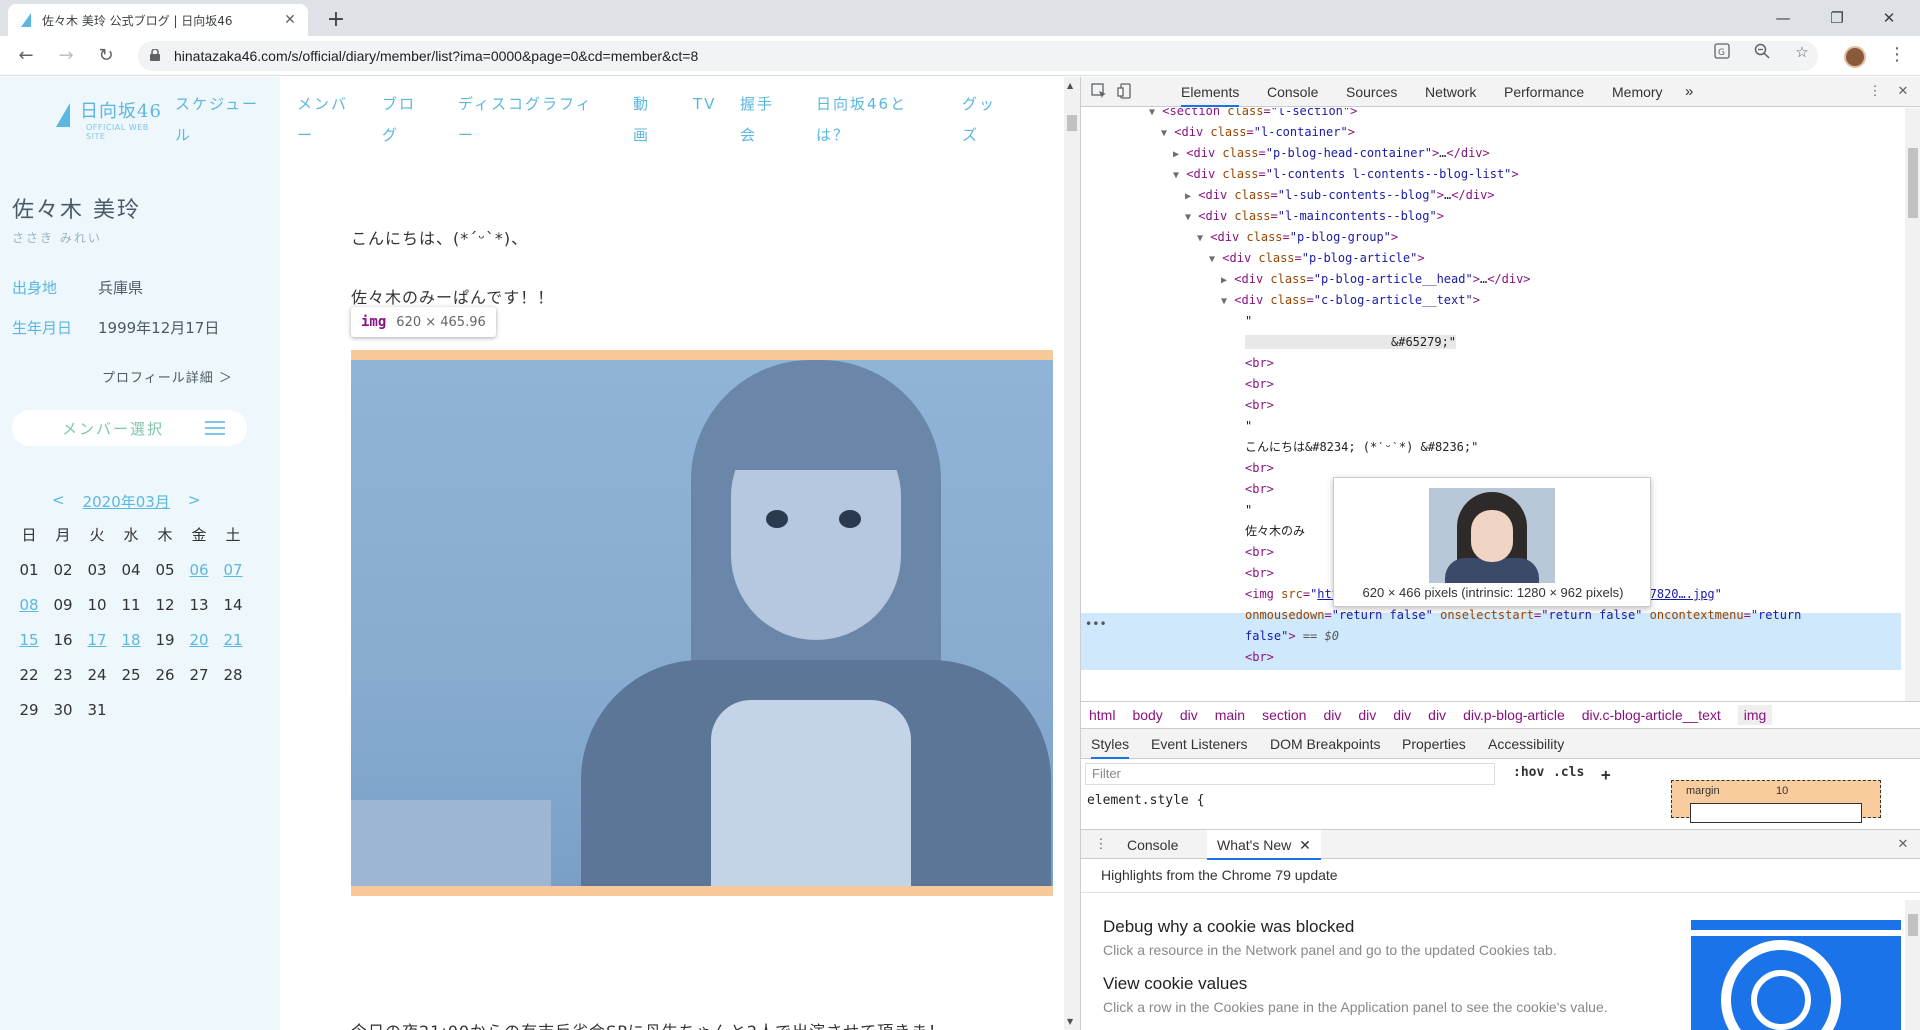  What do you see at coordinates (29, 605) in the screenshot?
I see `calendar-day: 08` at bounding box center [29, 605].